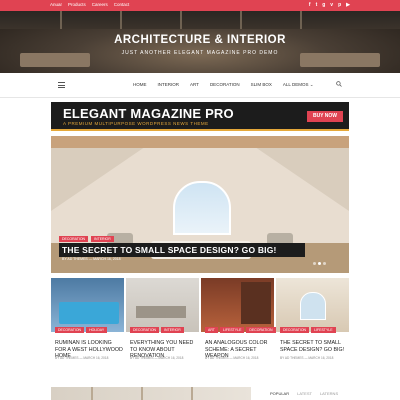 This screenshot has width=400, height=400. Describe the element at coordinates (56, 5) in the screenshot. I see `top-link: Anuar` at that location.